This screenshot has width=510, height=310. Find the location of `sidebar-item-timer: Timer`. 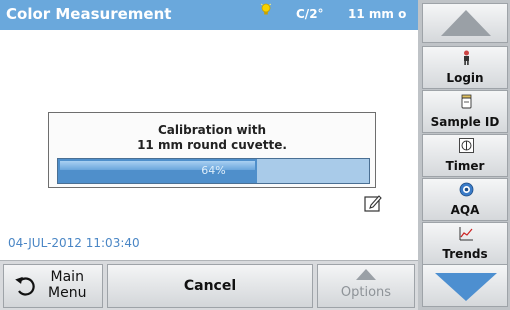

sidebar-item-timer: Timer is located at coordinates (465, 155).